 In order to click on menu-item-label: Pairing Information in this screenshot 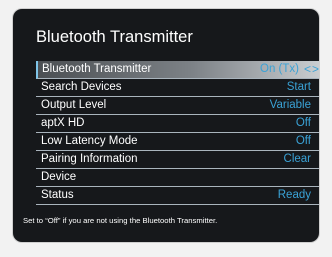, I will do `click(89, 159)`.